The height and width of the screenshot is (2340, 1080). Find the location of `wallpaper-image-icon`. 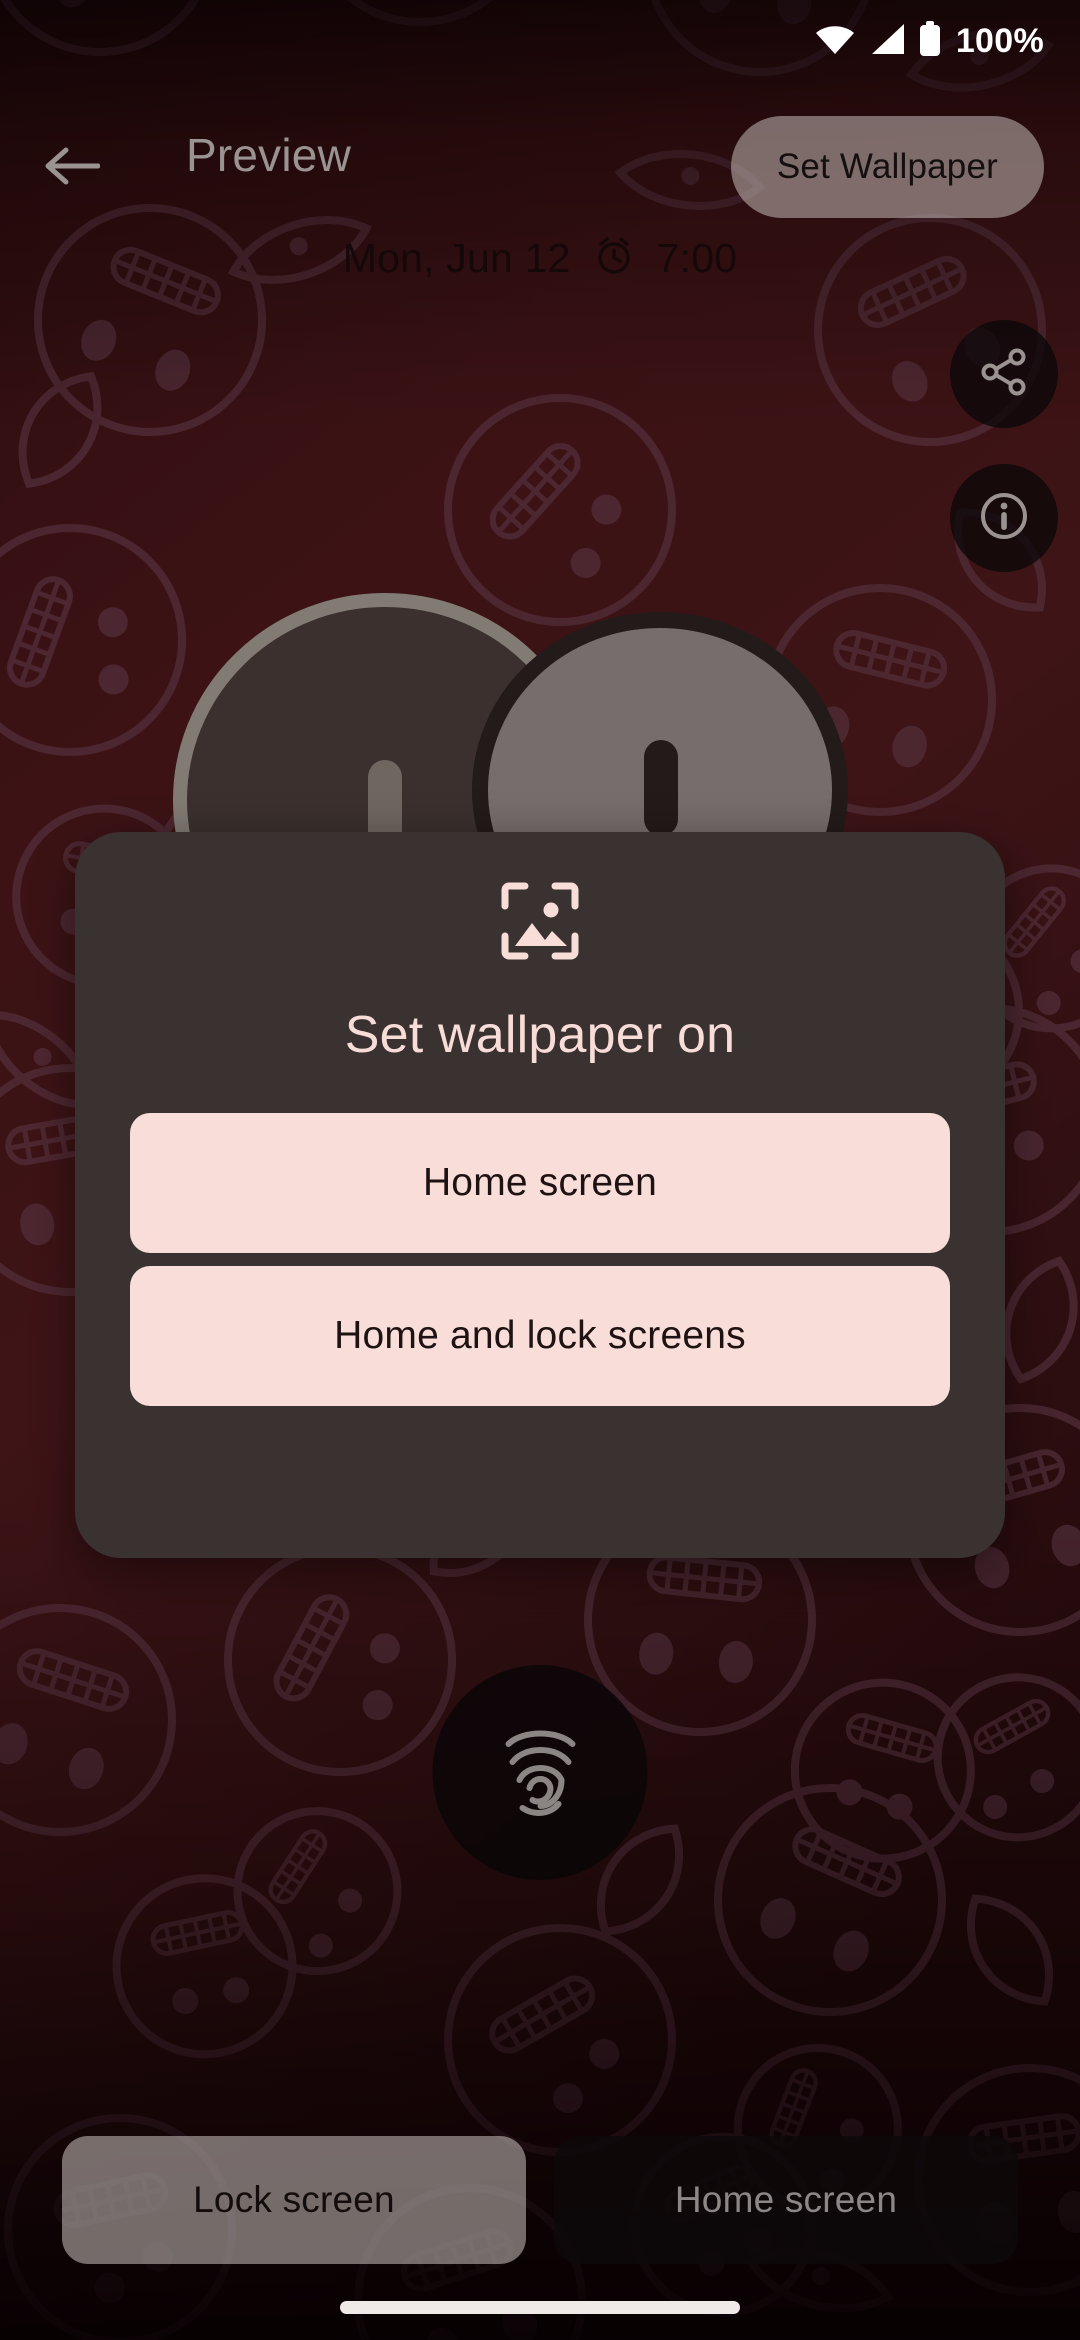

wallpaper-image-icon is located at coordinates (540, 923).